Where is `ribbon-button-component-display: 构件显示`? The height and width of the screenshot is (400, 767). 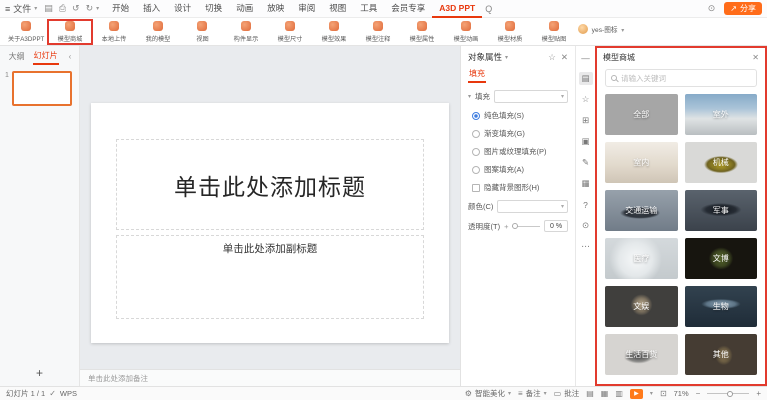 ribbon-button-component-display: 构件显示 is located at coordinates (246, 32).